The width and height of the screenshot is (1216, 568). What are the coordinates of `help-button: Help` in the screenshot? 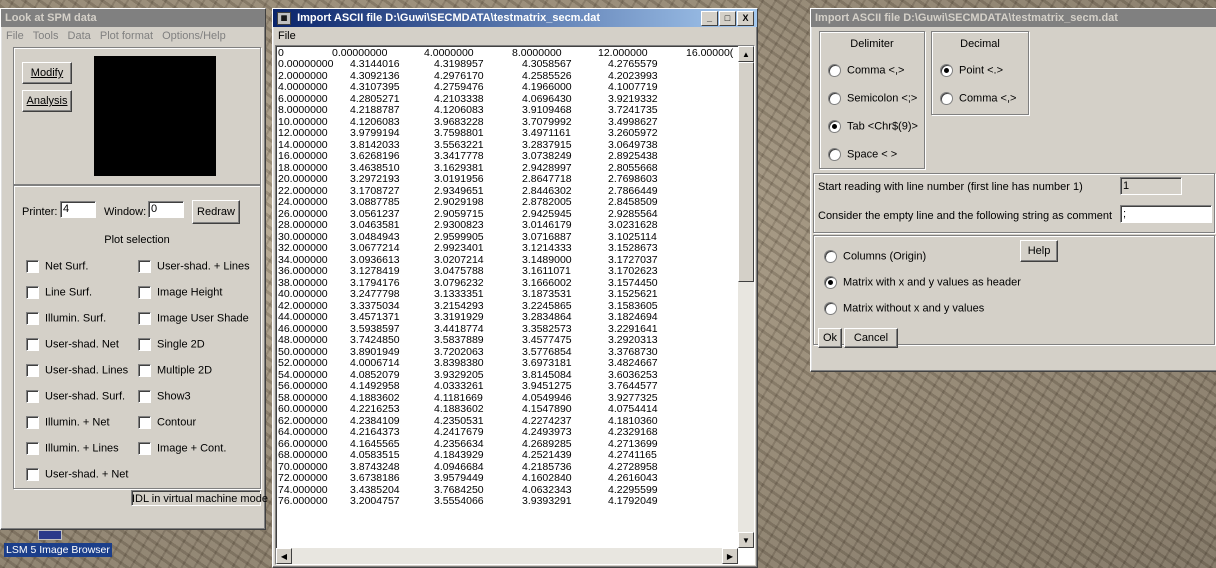 It's located at (1039, 251).